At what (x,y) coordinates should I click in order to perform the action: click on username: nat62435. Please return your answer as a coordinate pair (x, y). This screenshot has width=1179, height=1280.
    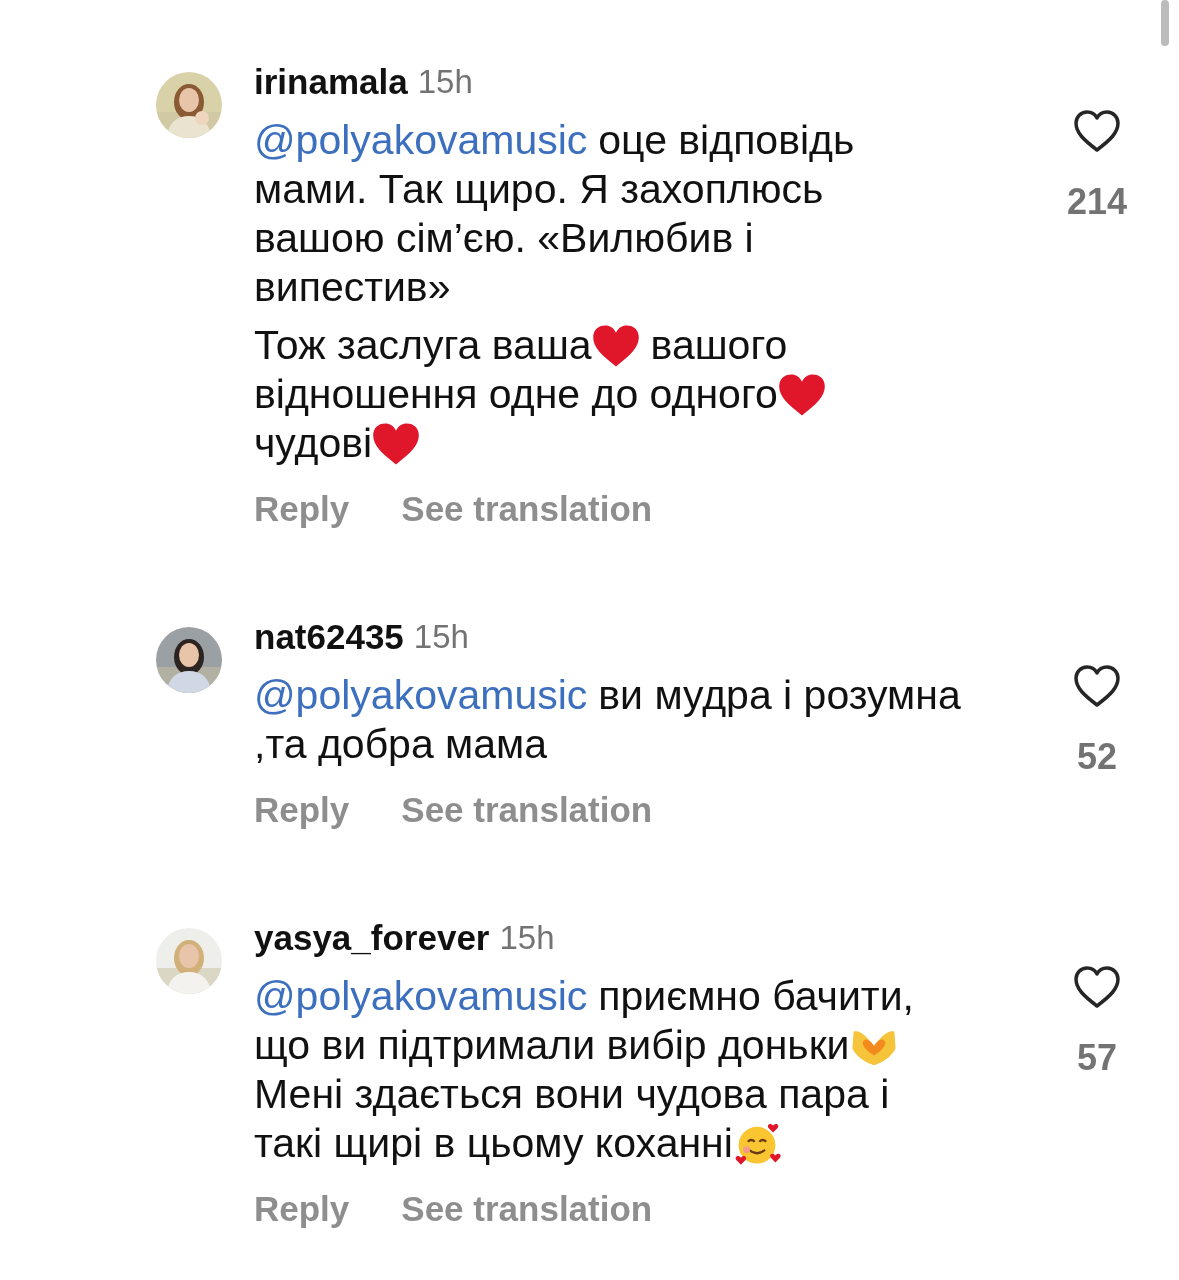
    Looking at the image, I should click on (329, 637).